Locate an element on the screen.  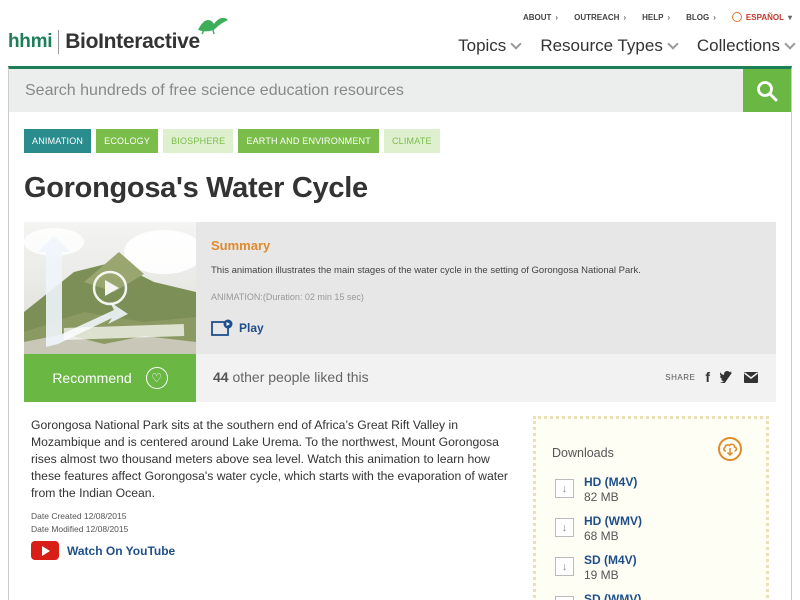
download-name: HD (M4V) is located at coordinates (611, 482).